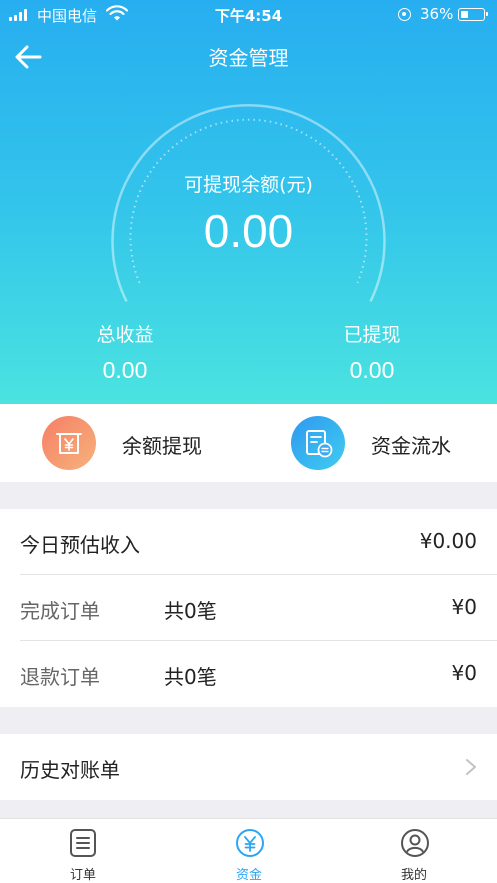 The width and height of the screenshot is (497, 883). What do you see at coordinates (83, 843) in the screenshot?
I see `order-list-icon` at bounding box center [83, 843].